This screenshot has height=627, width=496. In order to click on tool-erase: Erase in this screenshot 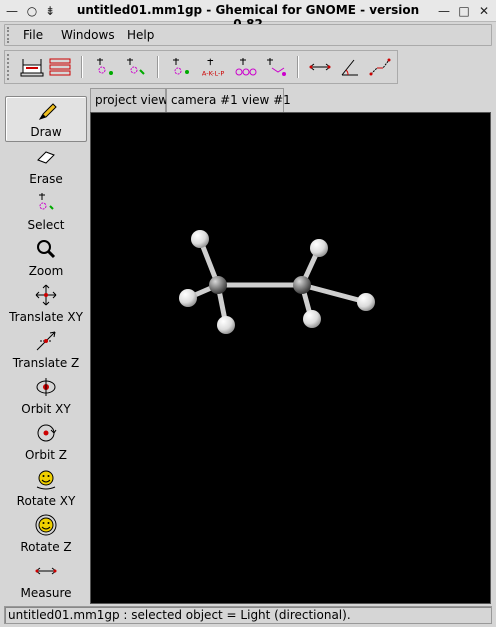, I will do `click(46, 165)`.